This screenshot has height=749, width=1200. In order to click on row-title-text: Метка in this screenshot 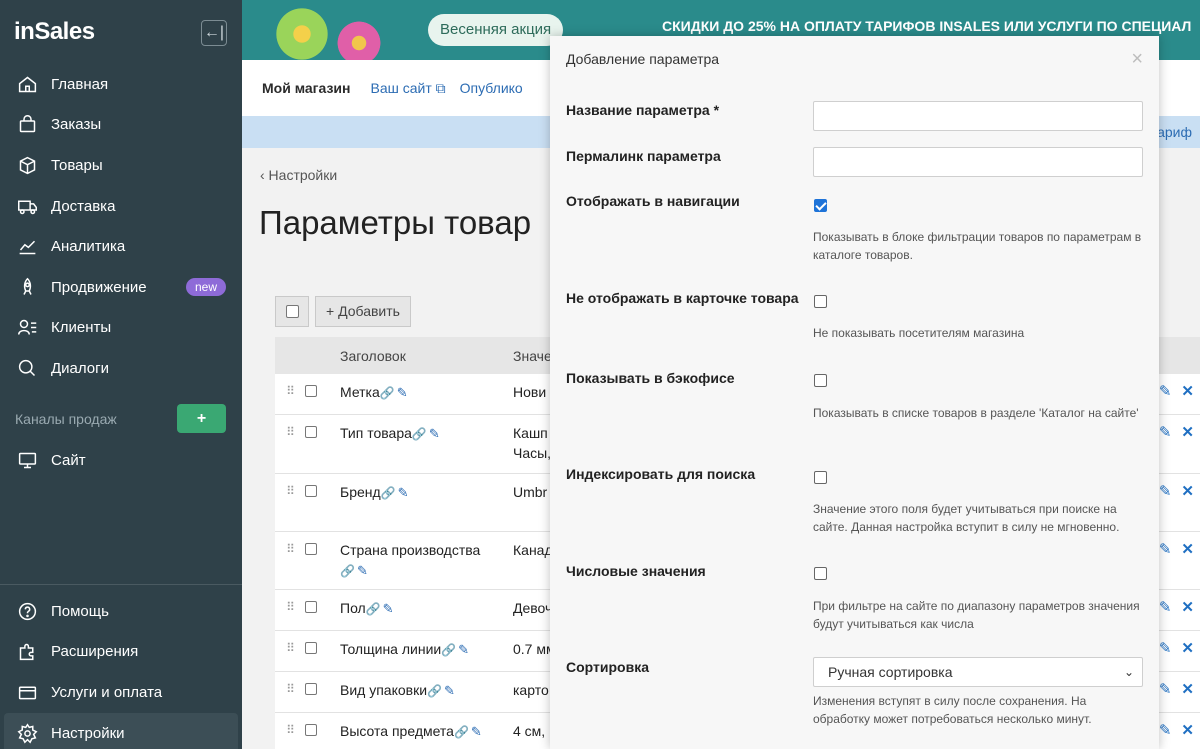, I will do `click(360, 392)`.